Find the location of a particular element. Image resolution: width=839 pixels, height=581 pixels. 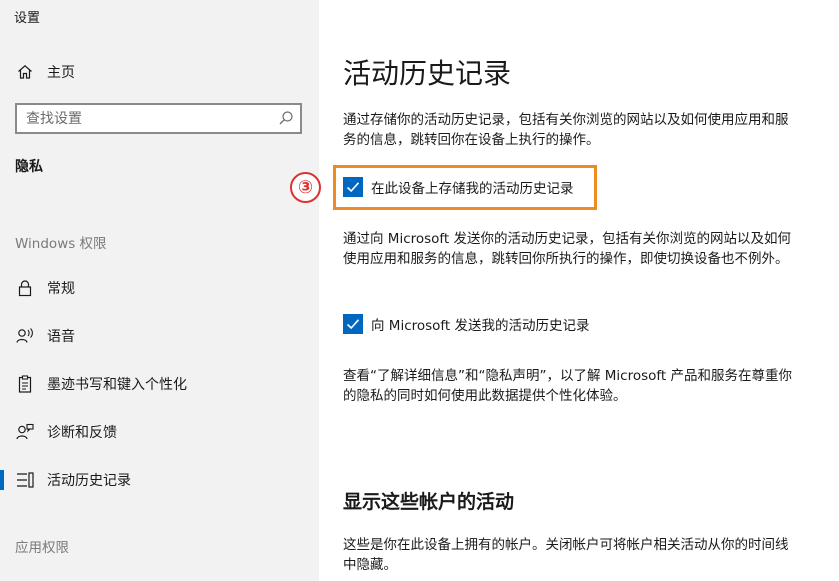

sidebar-item-label: 活动历史记录 is located at coordinates (89, 481).